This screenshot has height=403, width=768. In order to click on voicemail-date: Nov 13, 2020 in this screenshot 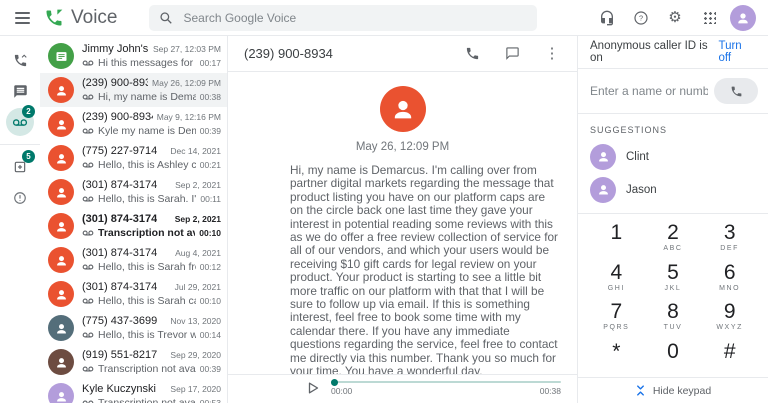, I will do `click(195, 320)`.